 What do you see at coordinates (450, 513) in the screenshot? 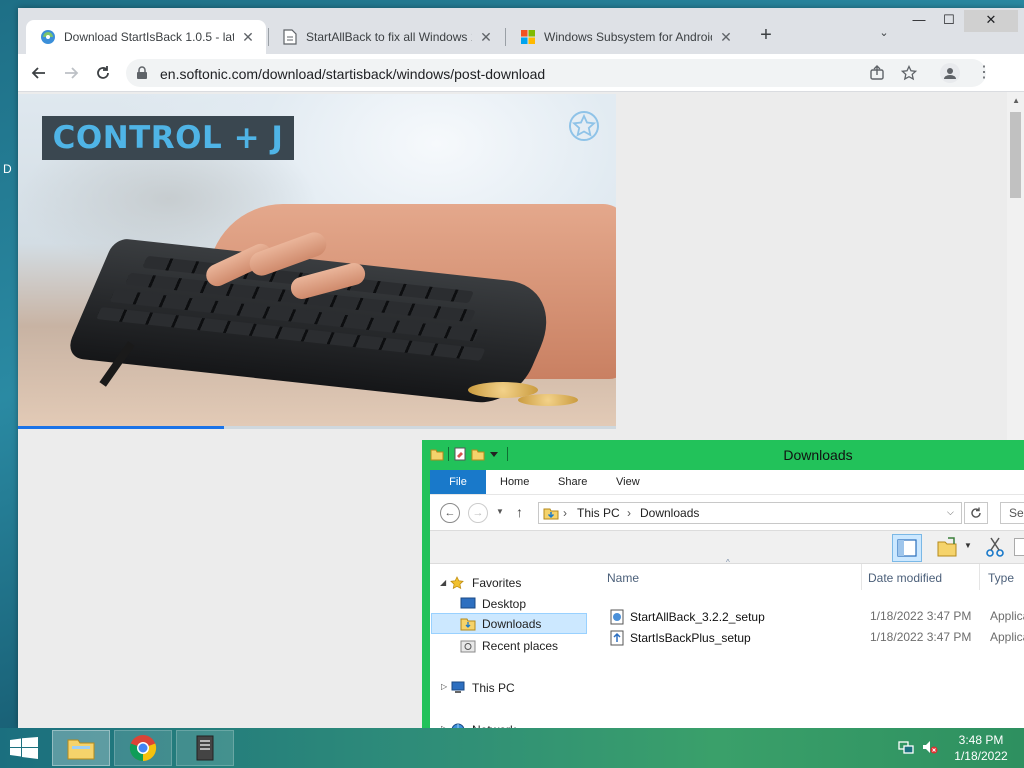
I see `back-arrow-icon: ←` at bounding box center [450, 513].